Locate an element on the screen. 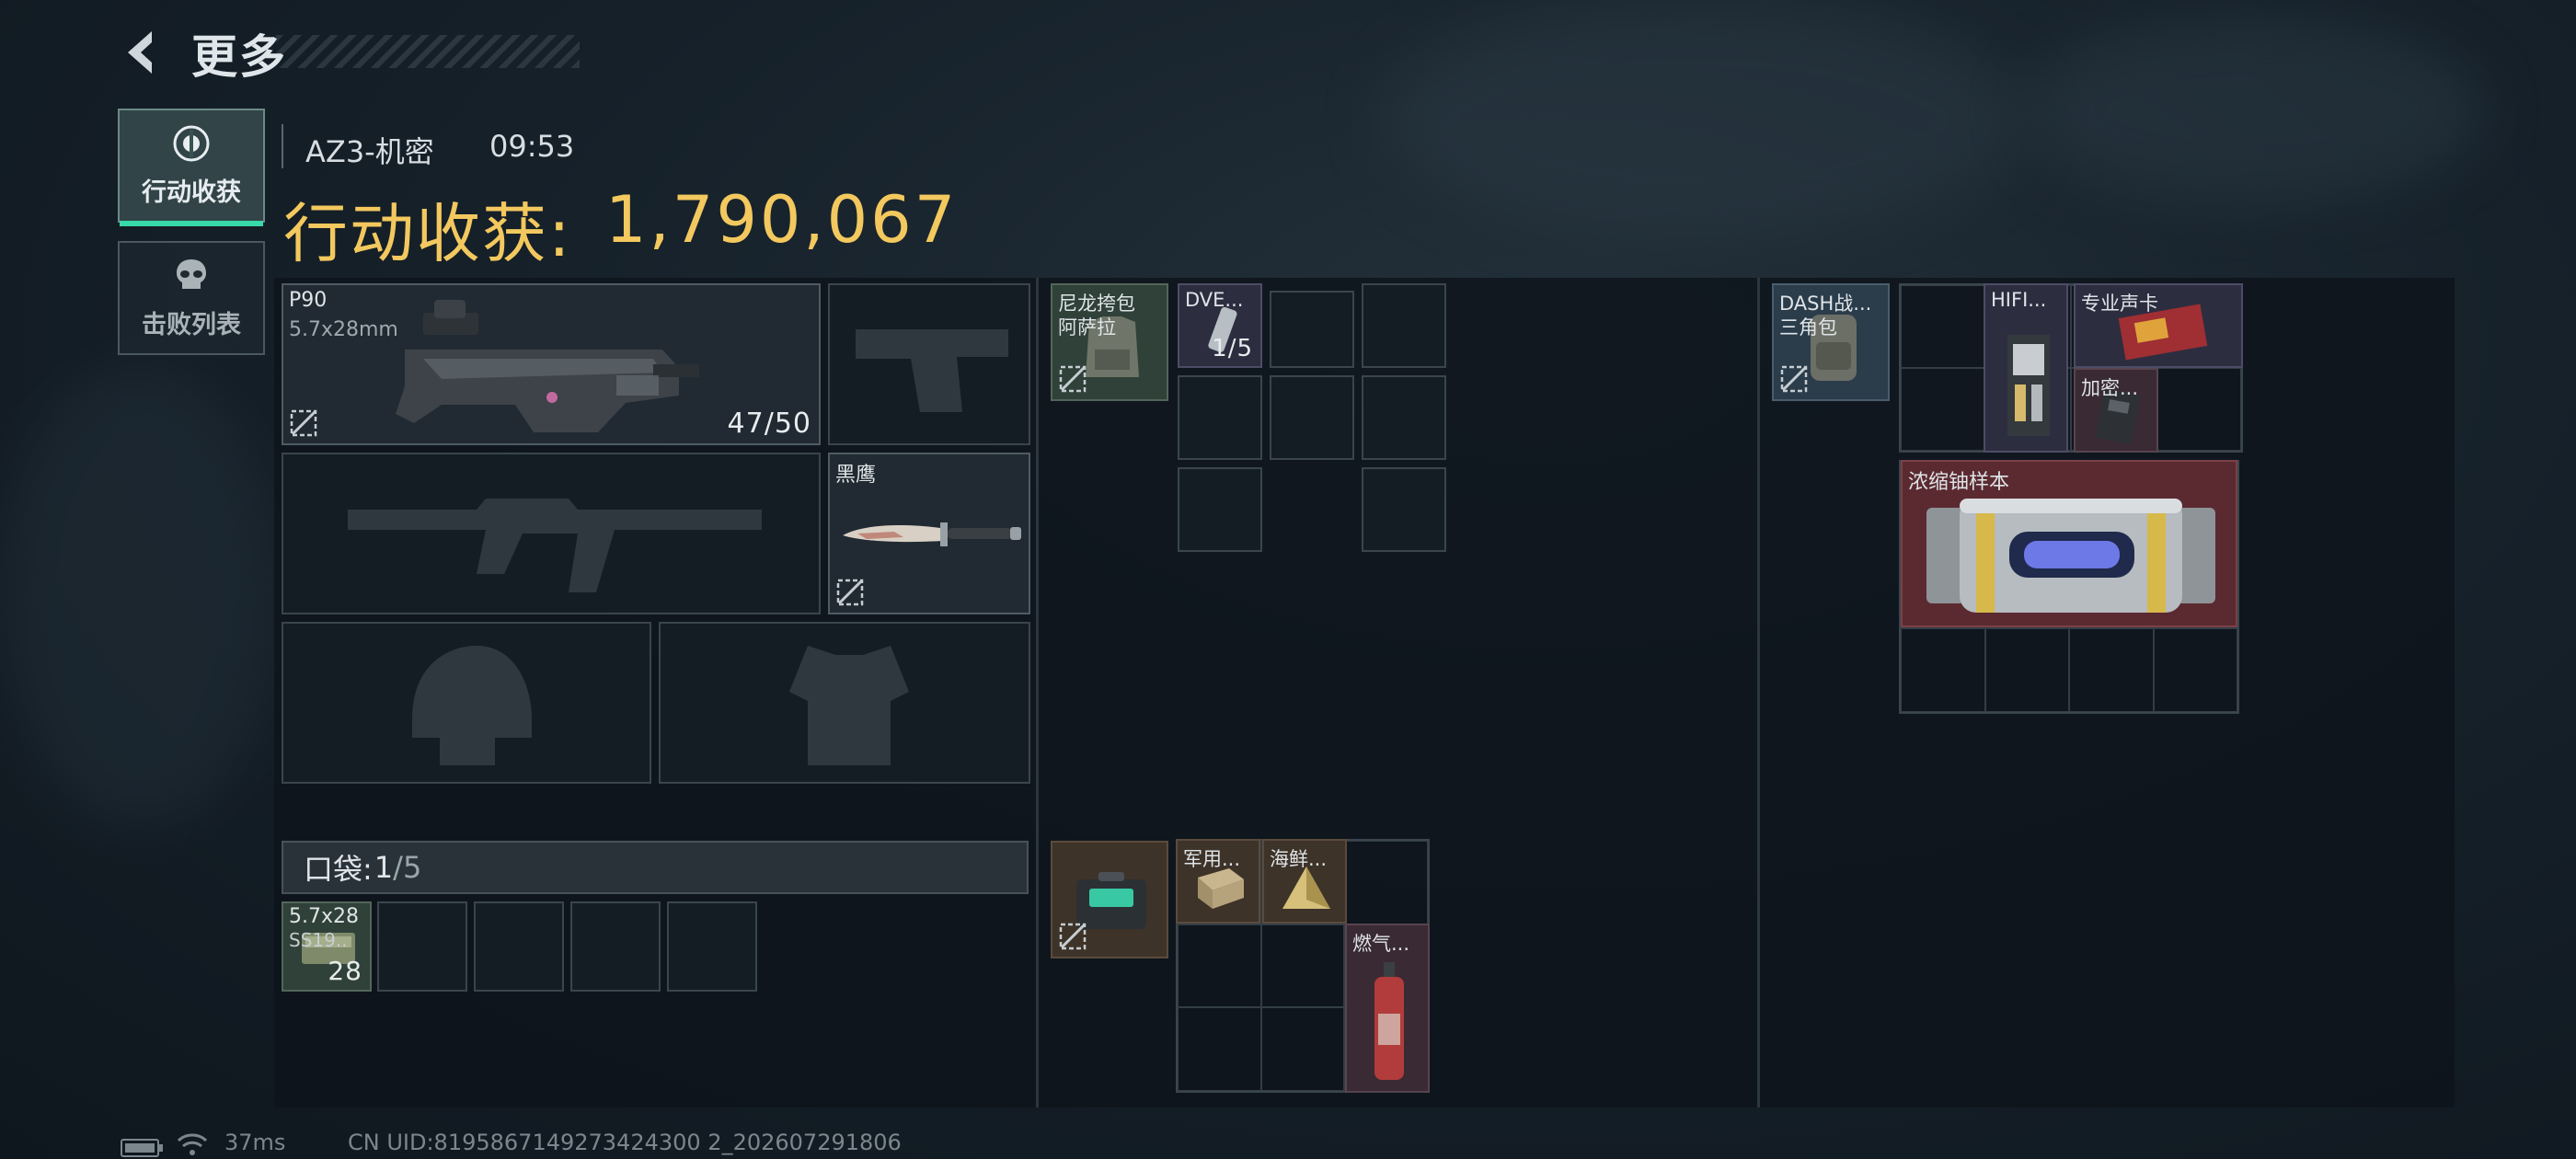 Image resolution: width=2576 pixels, height=1159 pixels. armor-slot is located at coordinates (844, 703).